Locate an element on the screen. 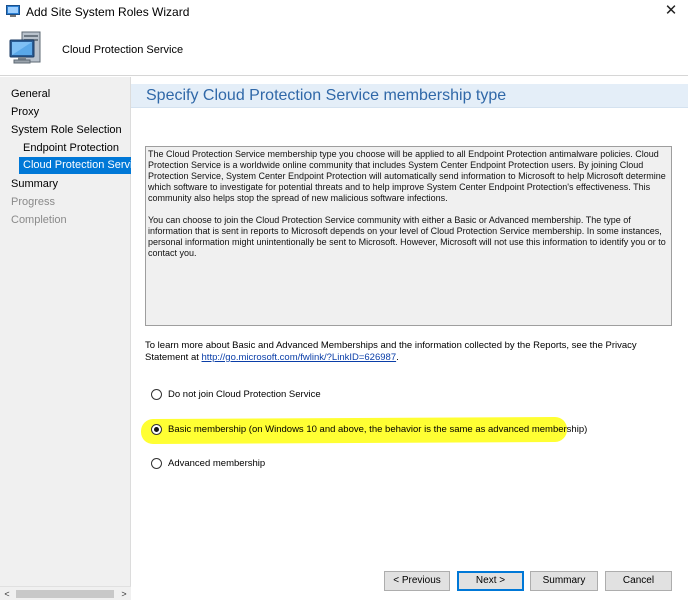  window-title: Add Site System Roles Wizard is located at coordinates (108, 12).